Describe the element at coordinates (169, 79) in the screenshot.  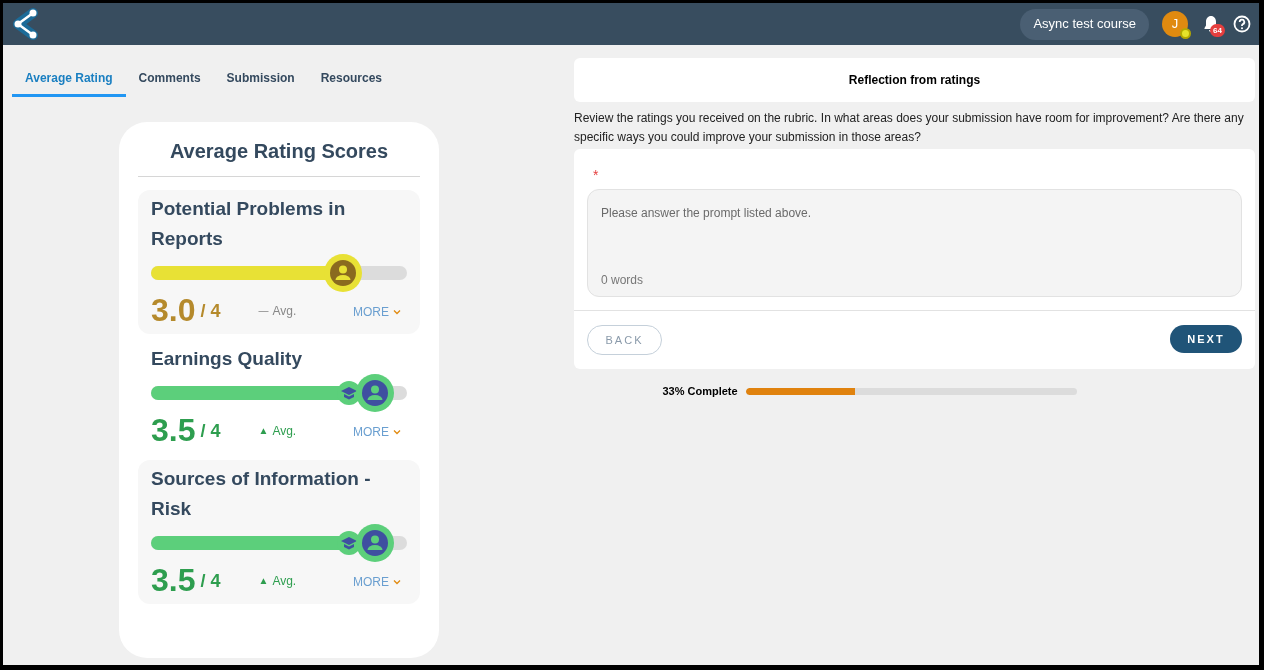
I see `tab: Comments` at that location.